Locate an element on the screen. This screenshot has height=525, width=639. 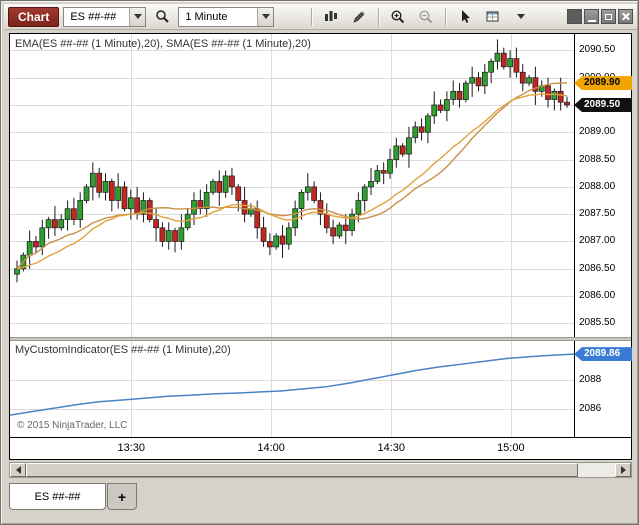
tab-es: ES ##-## is located at coordinates (57, 496).